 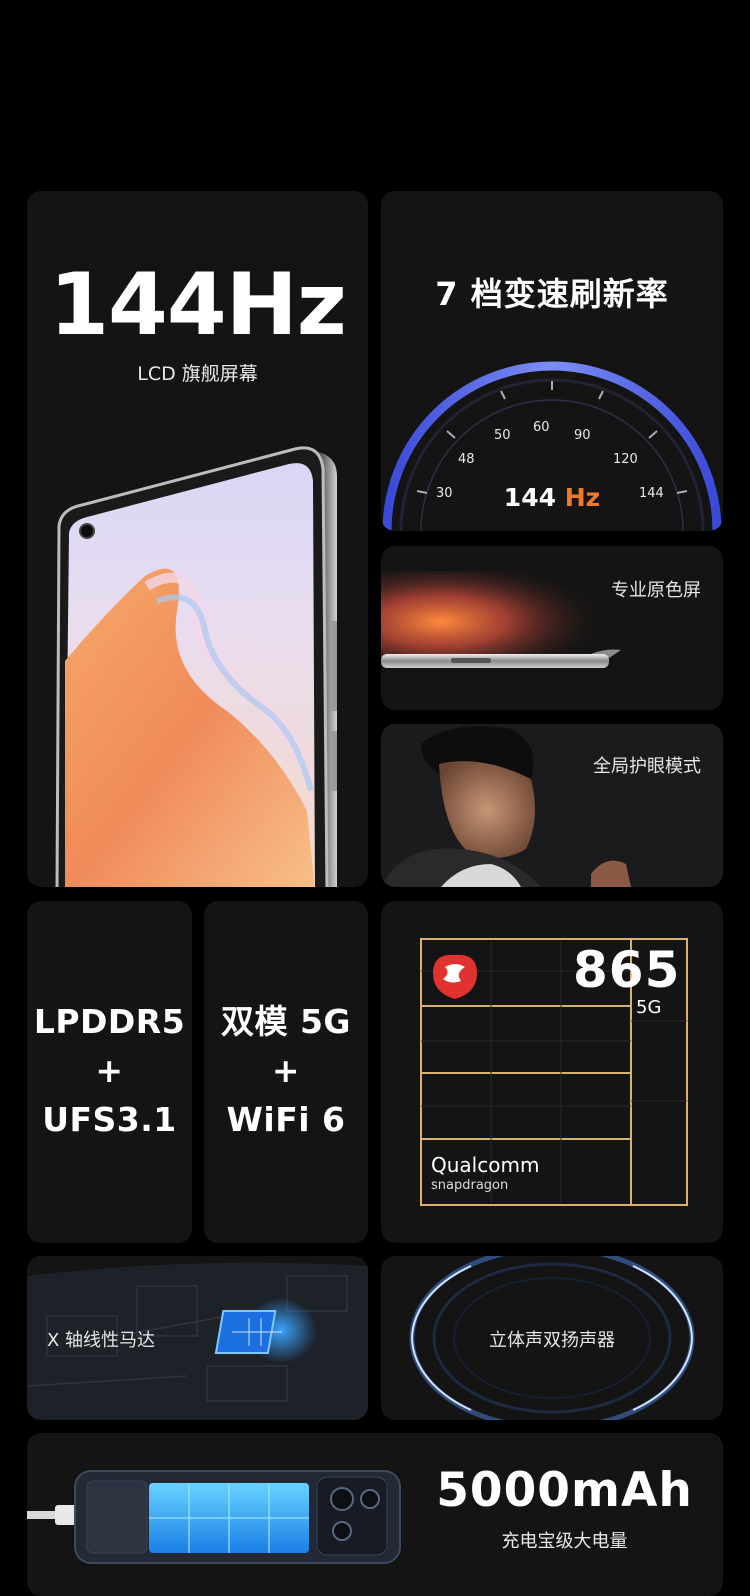 What do you see at coordinates (647, 766) in the screenshot?
I see `eye-care-label: 全局护眼模式` at bounding box center [647, 766].